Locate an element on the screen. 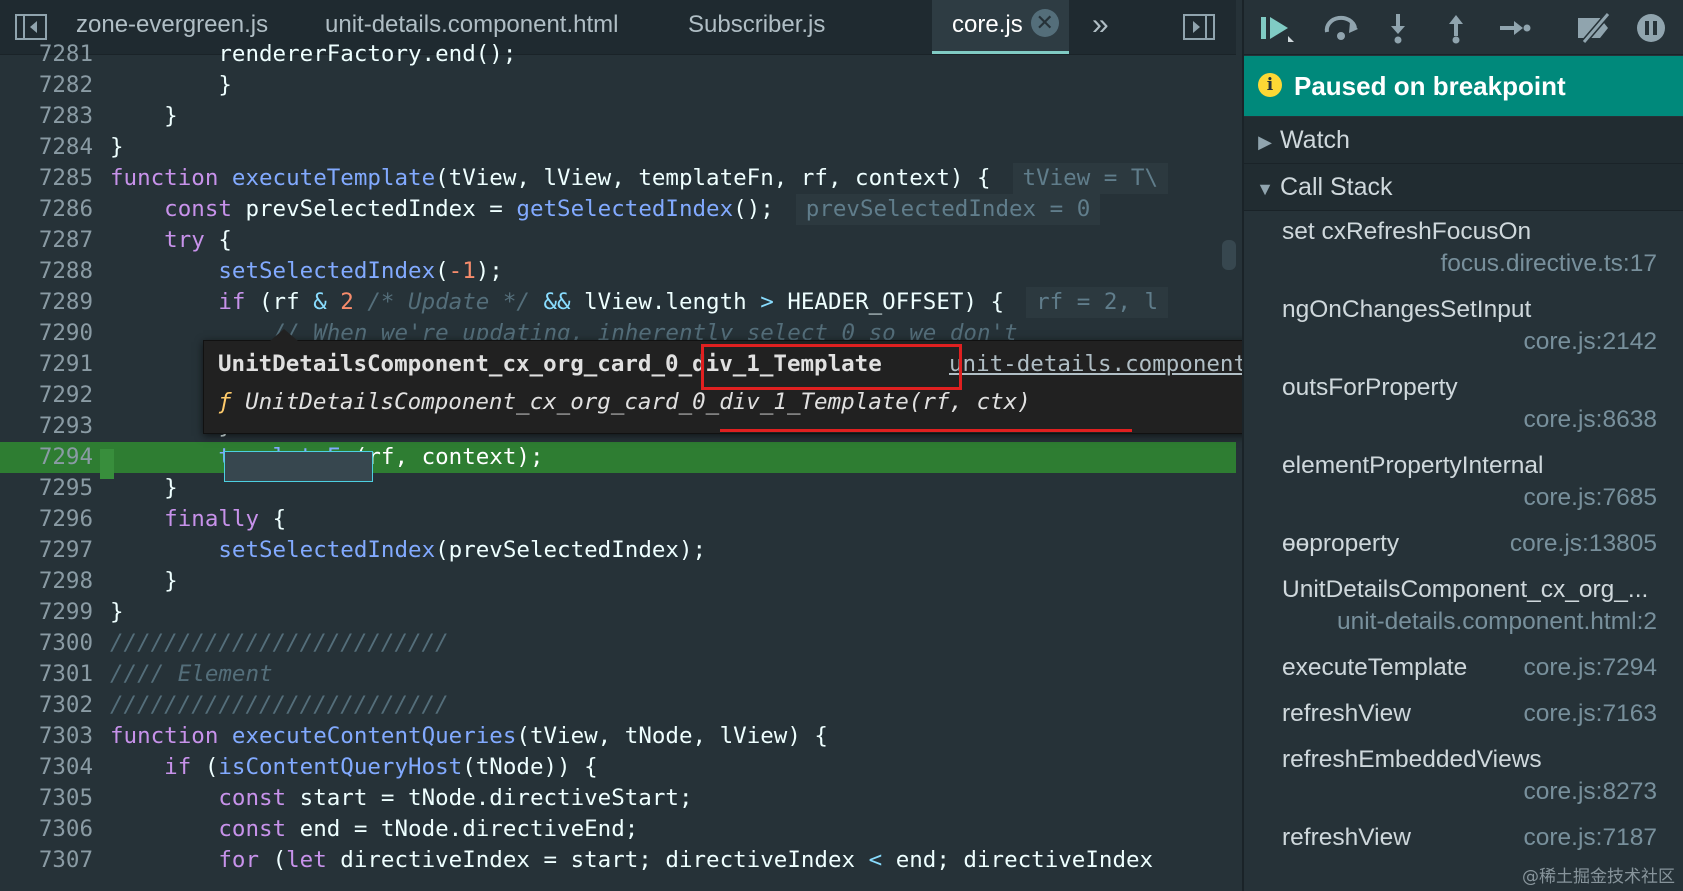  step-over-icon is located at coordinates (1340, 28).